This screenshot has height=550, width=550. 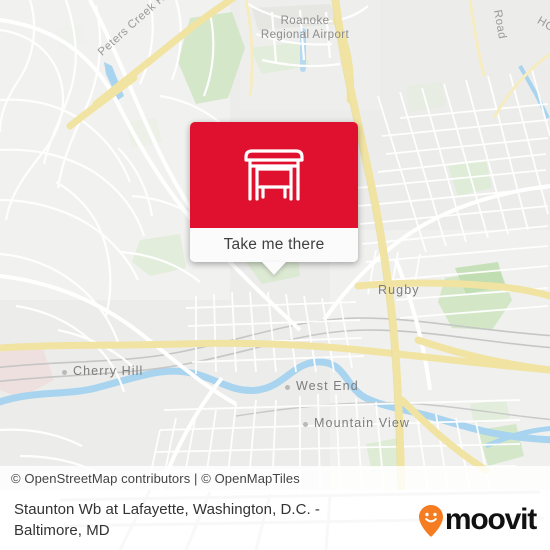 What do you see at coordinates (64, 372) in the screenshot?
I see `map-dot-cherry-hill` at bounding box center [64, 372].